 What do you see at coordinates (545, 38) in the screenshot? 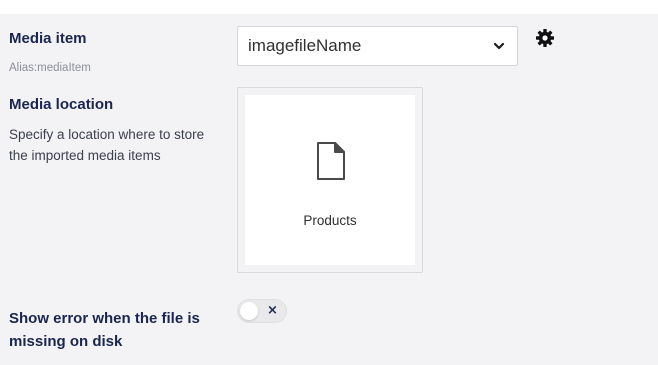
I see `gear-icon` at bounding box center [545, 38].